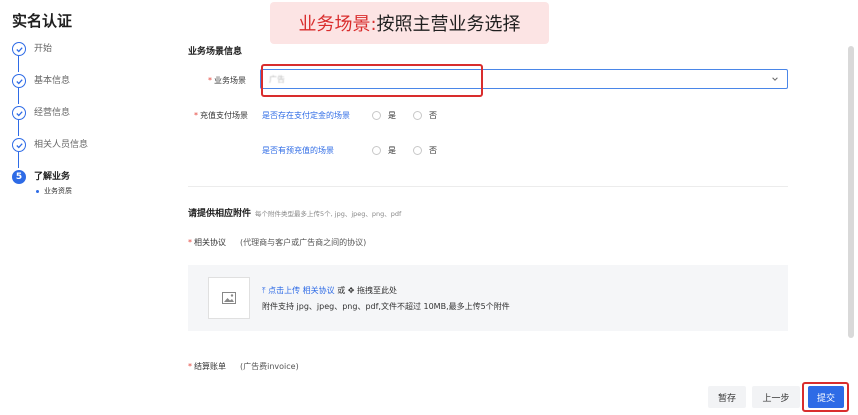 Image resolution: width=858 pixels, height=415 pixels. Describe the element at coordinates (425, 115) in the screenshot. I see `deposit-no-radio: 否` at that location.